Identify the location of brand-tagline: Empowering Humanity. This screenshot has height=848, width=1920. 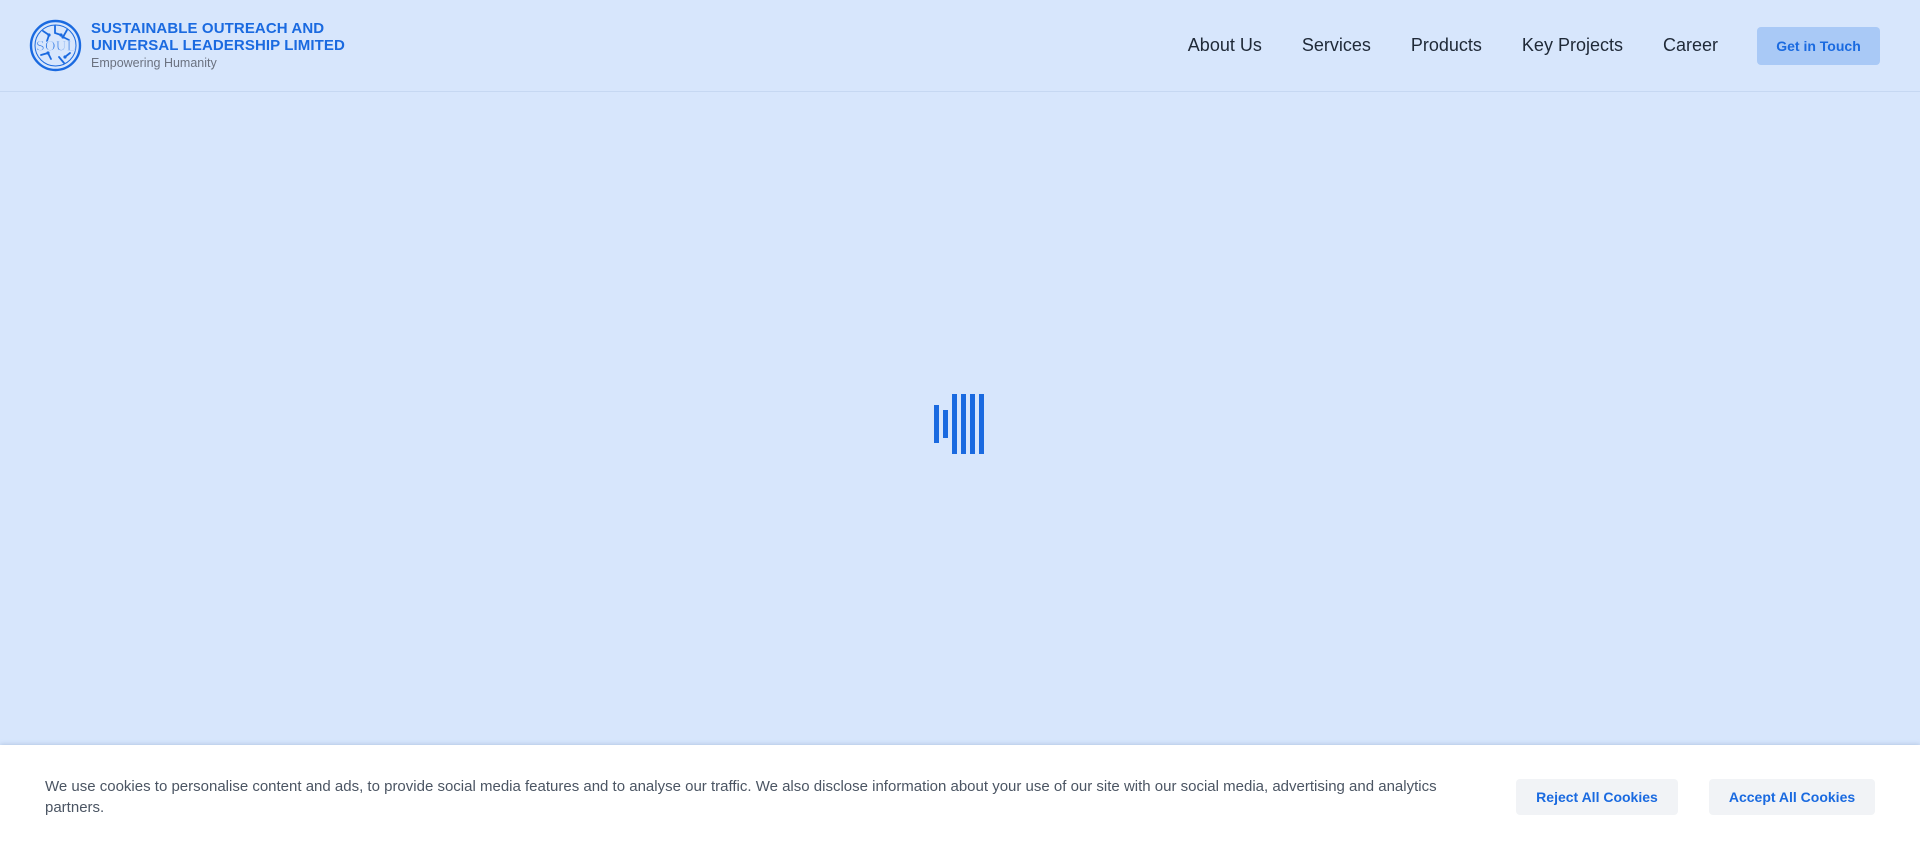
(154, 63).